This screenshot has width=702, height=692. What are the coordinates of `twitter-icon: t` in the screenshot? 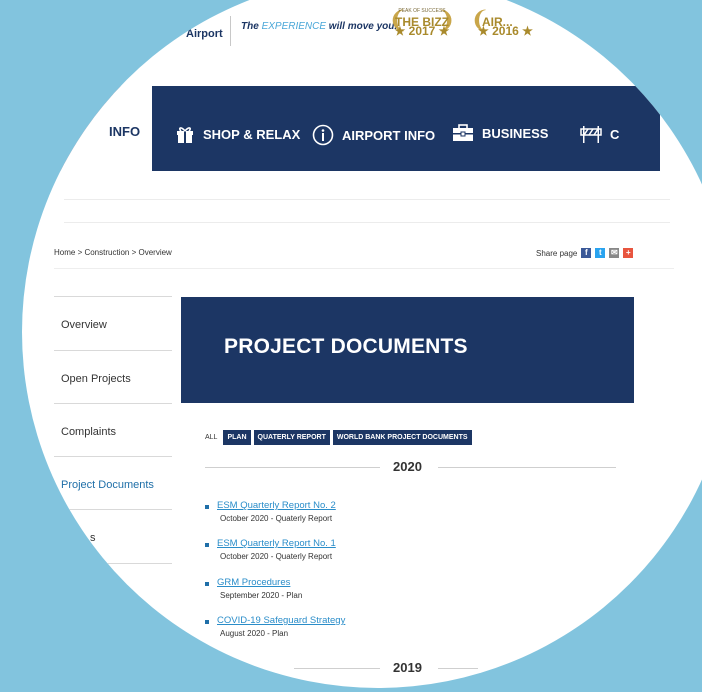 It's located at (600, 253).